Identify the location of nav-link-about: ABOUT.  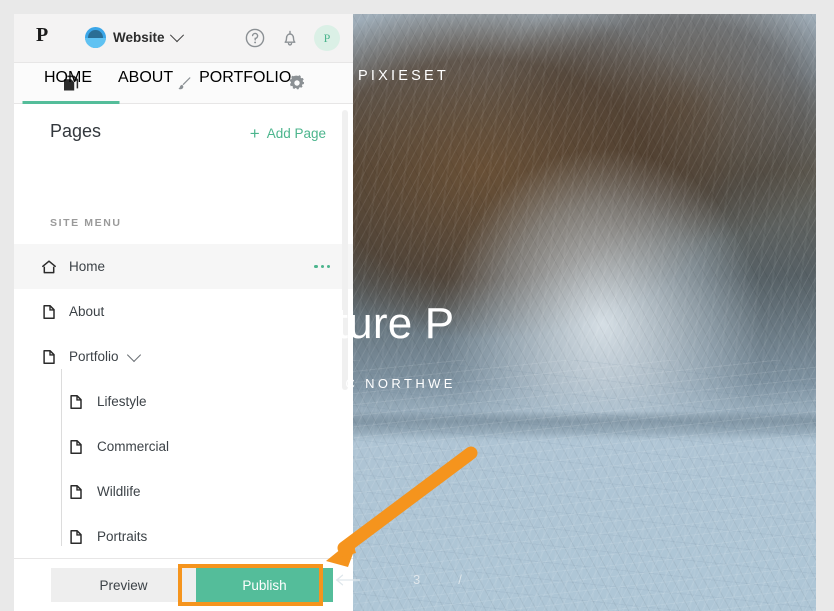
(145, 78).